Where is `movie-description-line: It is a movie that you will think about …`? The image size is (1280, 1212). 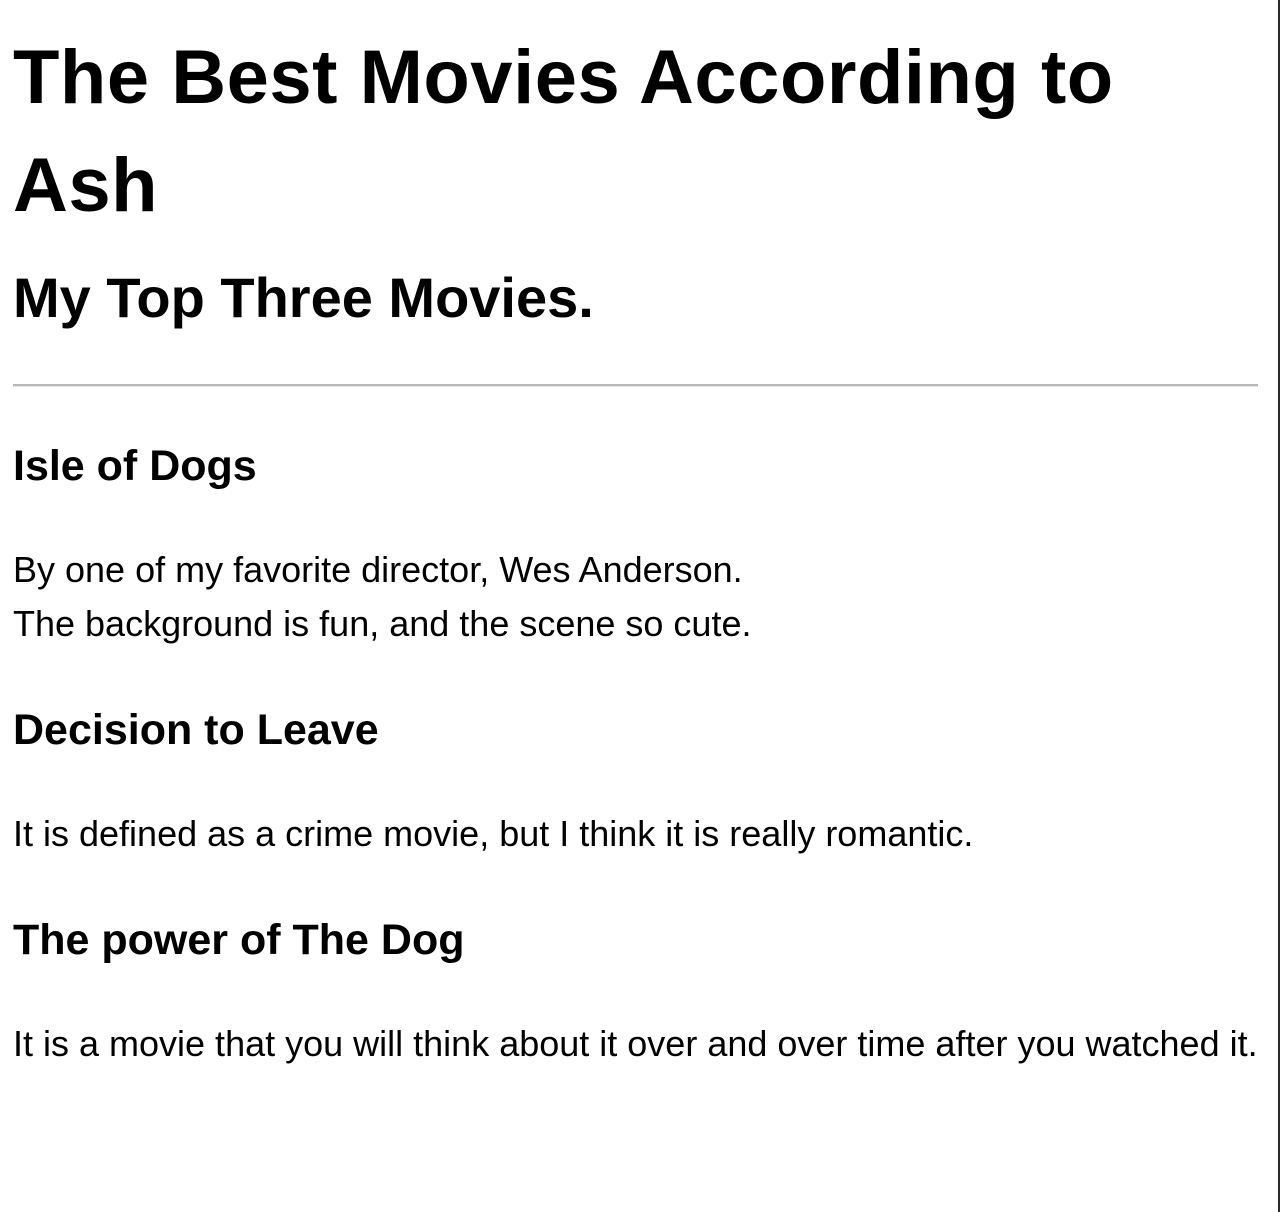 movie-description-line: It is a movie that you will think about … is located at coordinates (635, 1043).